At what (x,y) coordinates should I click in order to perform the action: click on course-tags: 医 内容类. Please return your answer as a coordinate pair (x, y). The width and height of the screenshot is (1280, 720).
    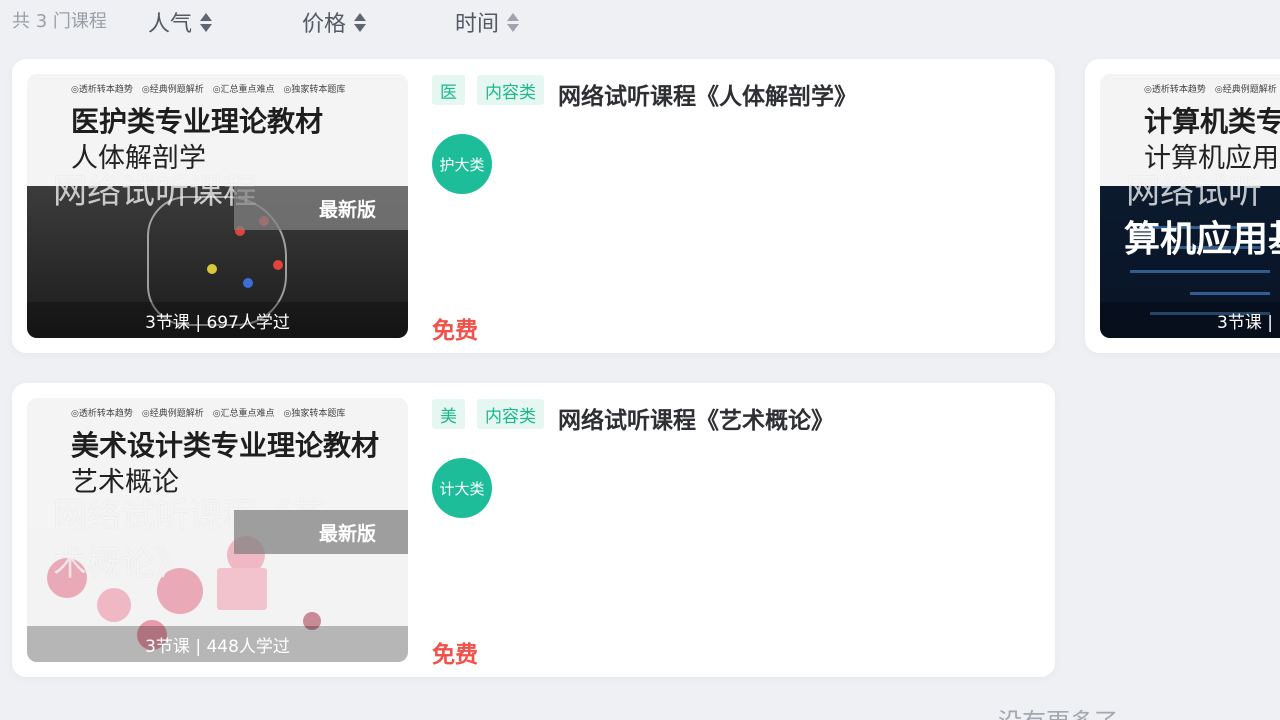
    Looking at the image, I should click on (494, 90).